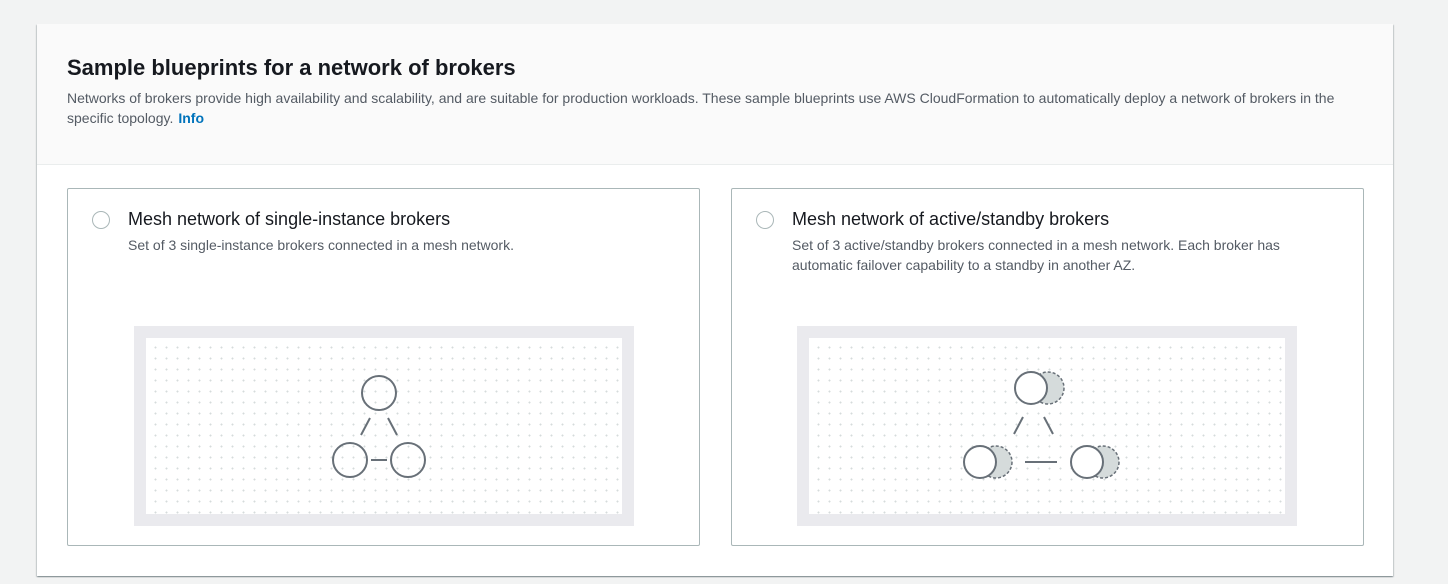 The image size is (1448, 584). What do you see at coordinates (765, 220) in the screenshot?
I see `radio-button-mesh-active-standby` at bounding box center [765, 220].